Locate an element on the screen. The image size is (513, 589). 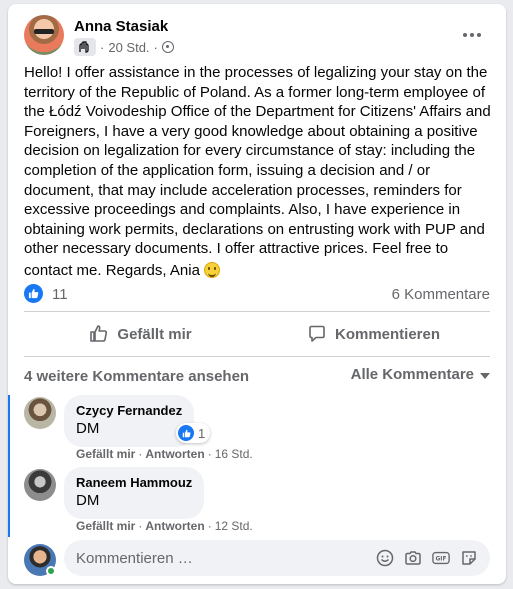
comment-reaction-badge: 1 is located at coordinates (193, 433).